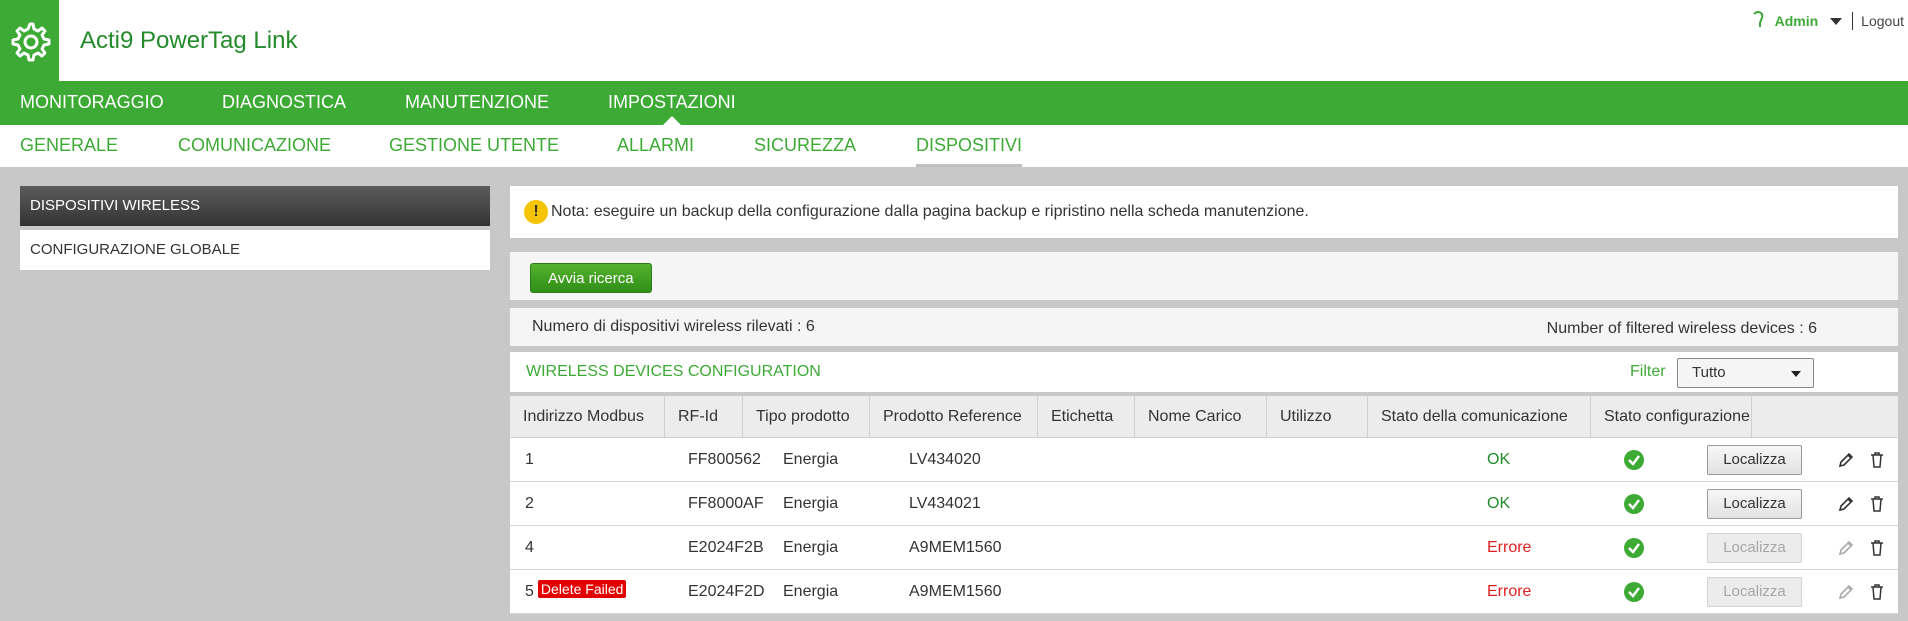 The width and height of the screenshot is (1908, 621). Describe the element at coordinates (726, 547) in the screenshot. I see `rf-id: E2024F2B` at that location.